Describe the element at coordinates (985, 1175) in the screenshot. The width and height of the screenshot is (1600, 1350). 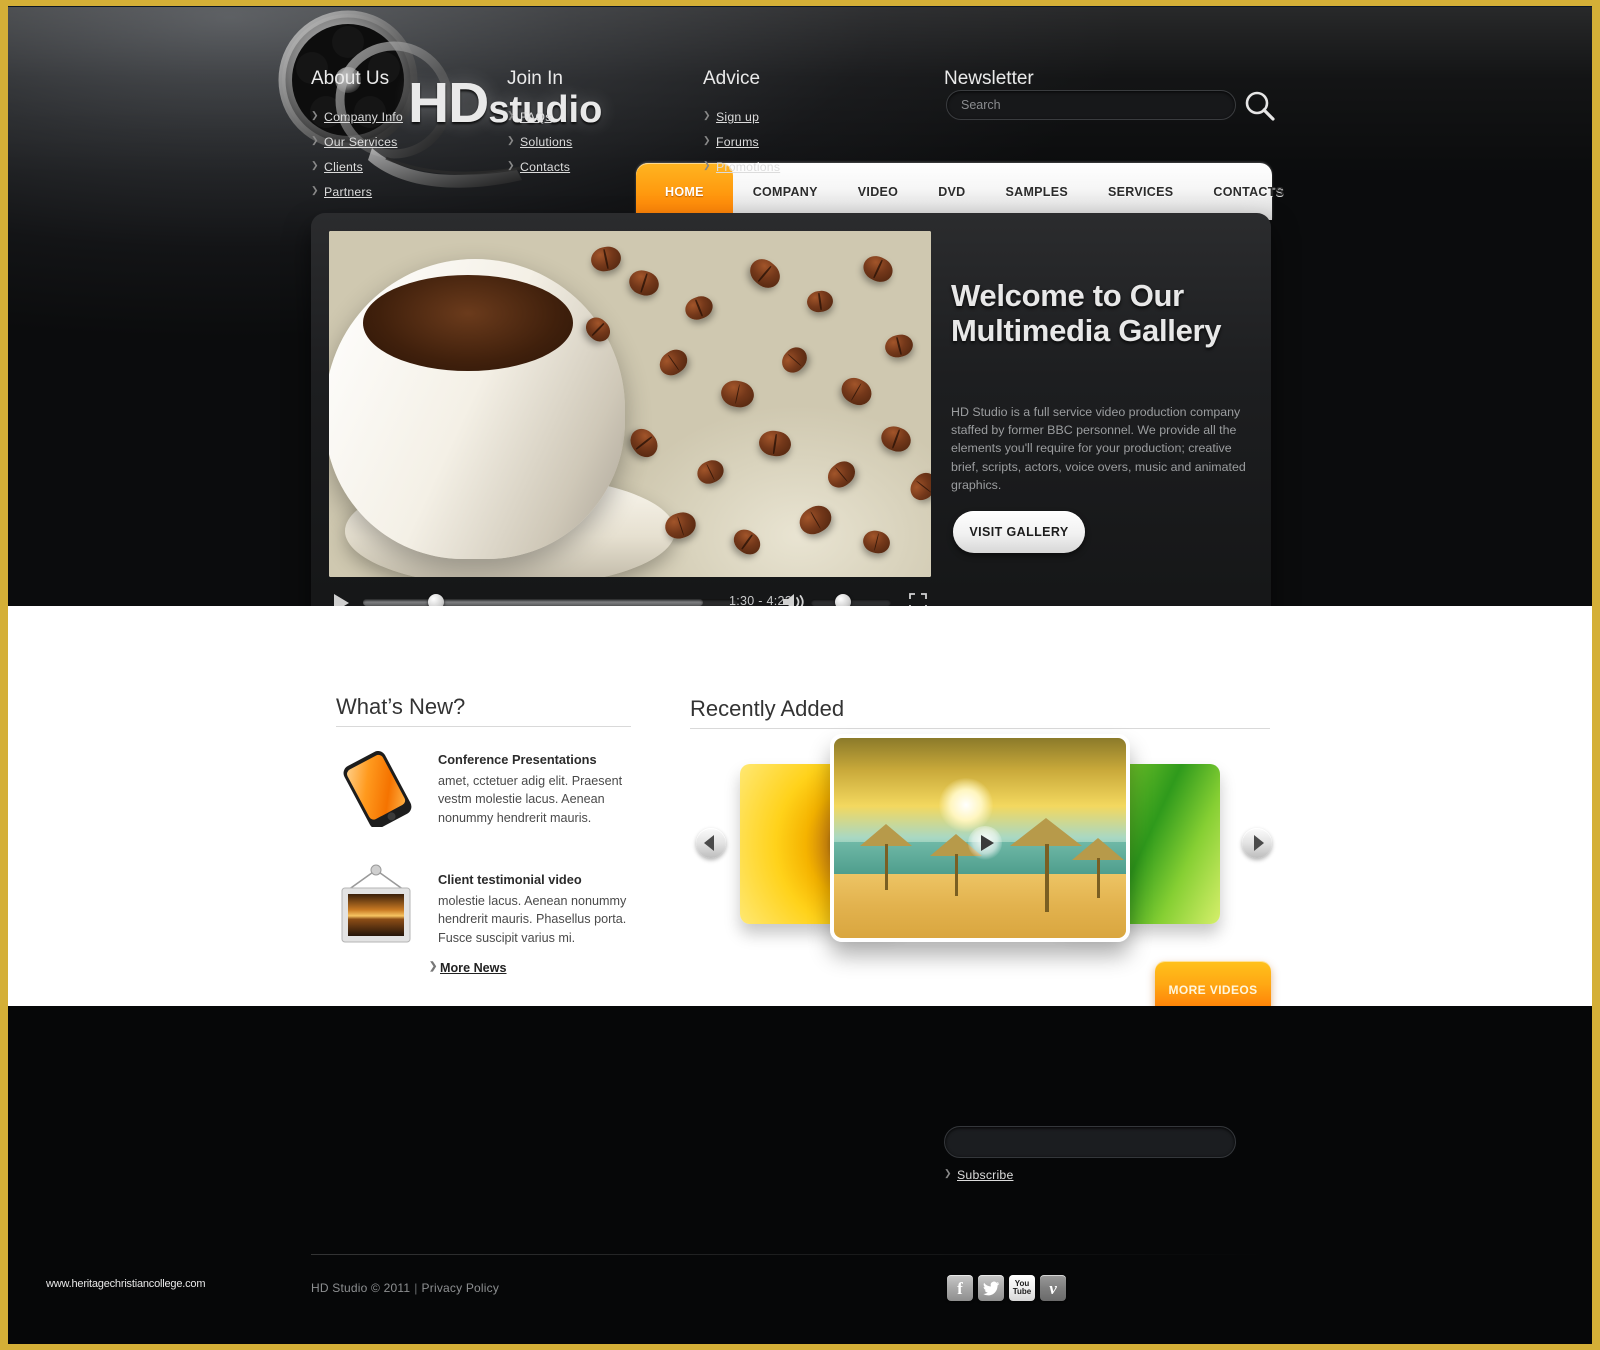
I see `subscribe-label: Subscribe` at that location.